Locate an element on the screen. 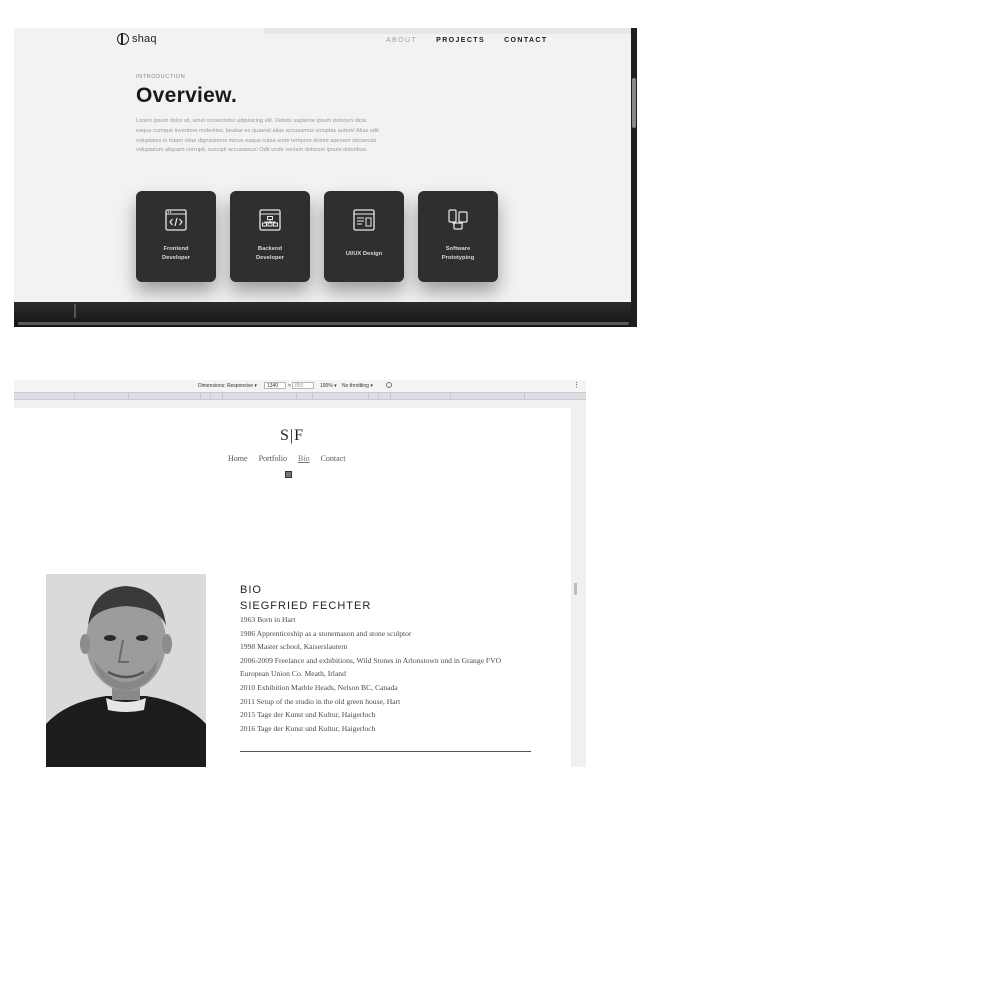 The height and width of the screenshot is (1008, 1008). vertical-scrollbar is located at coordinates (634, 177).